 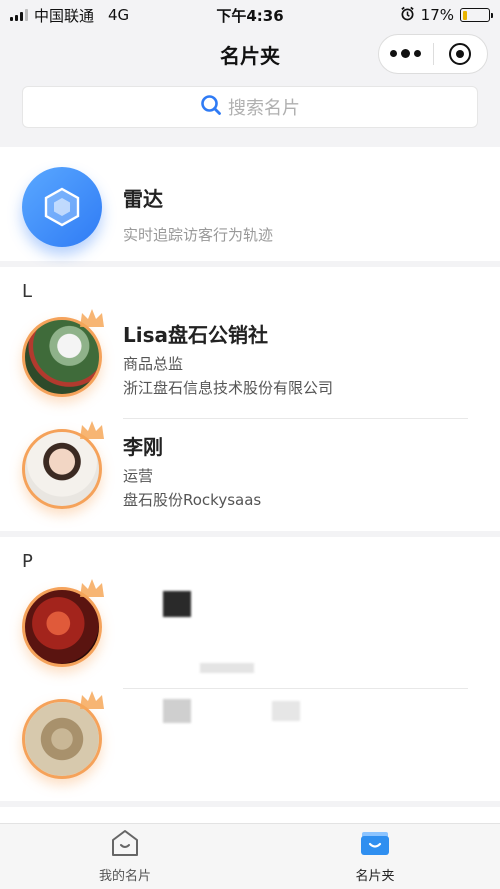 What do you see at coordinates (375, 845) in the screenshot?
I see `card-holder-icon` at bounding box center [375, 845].